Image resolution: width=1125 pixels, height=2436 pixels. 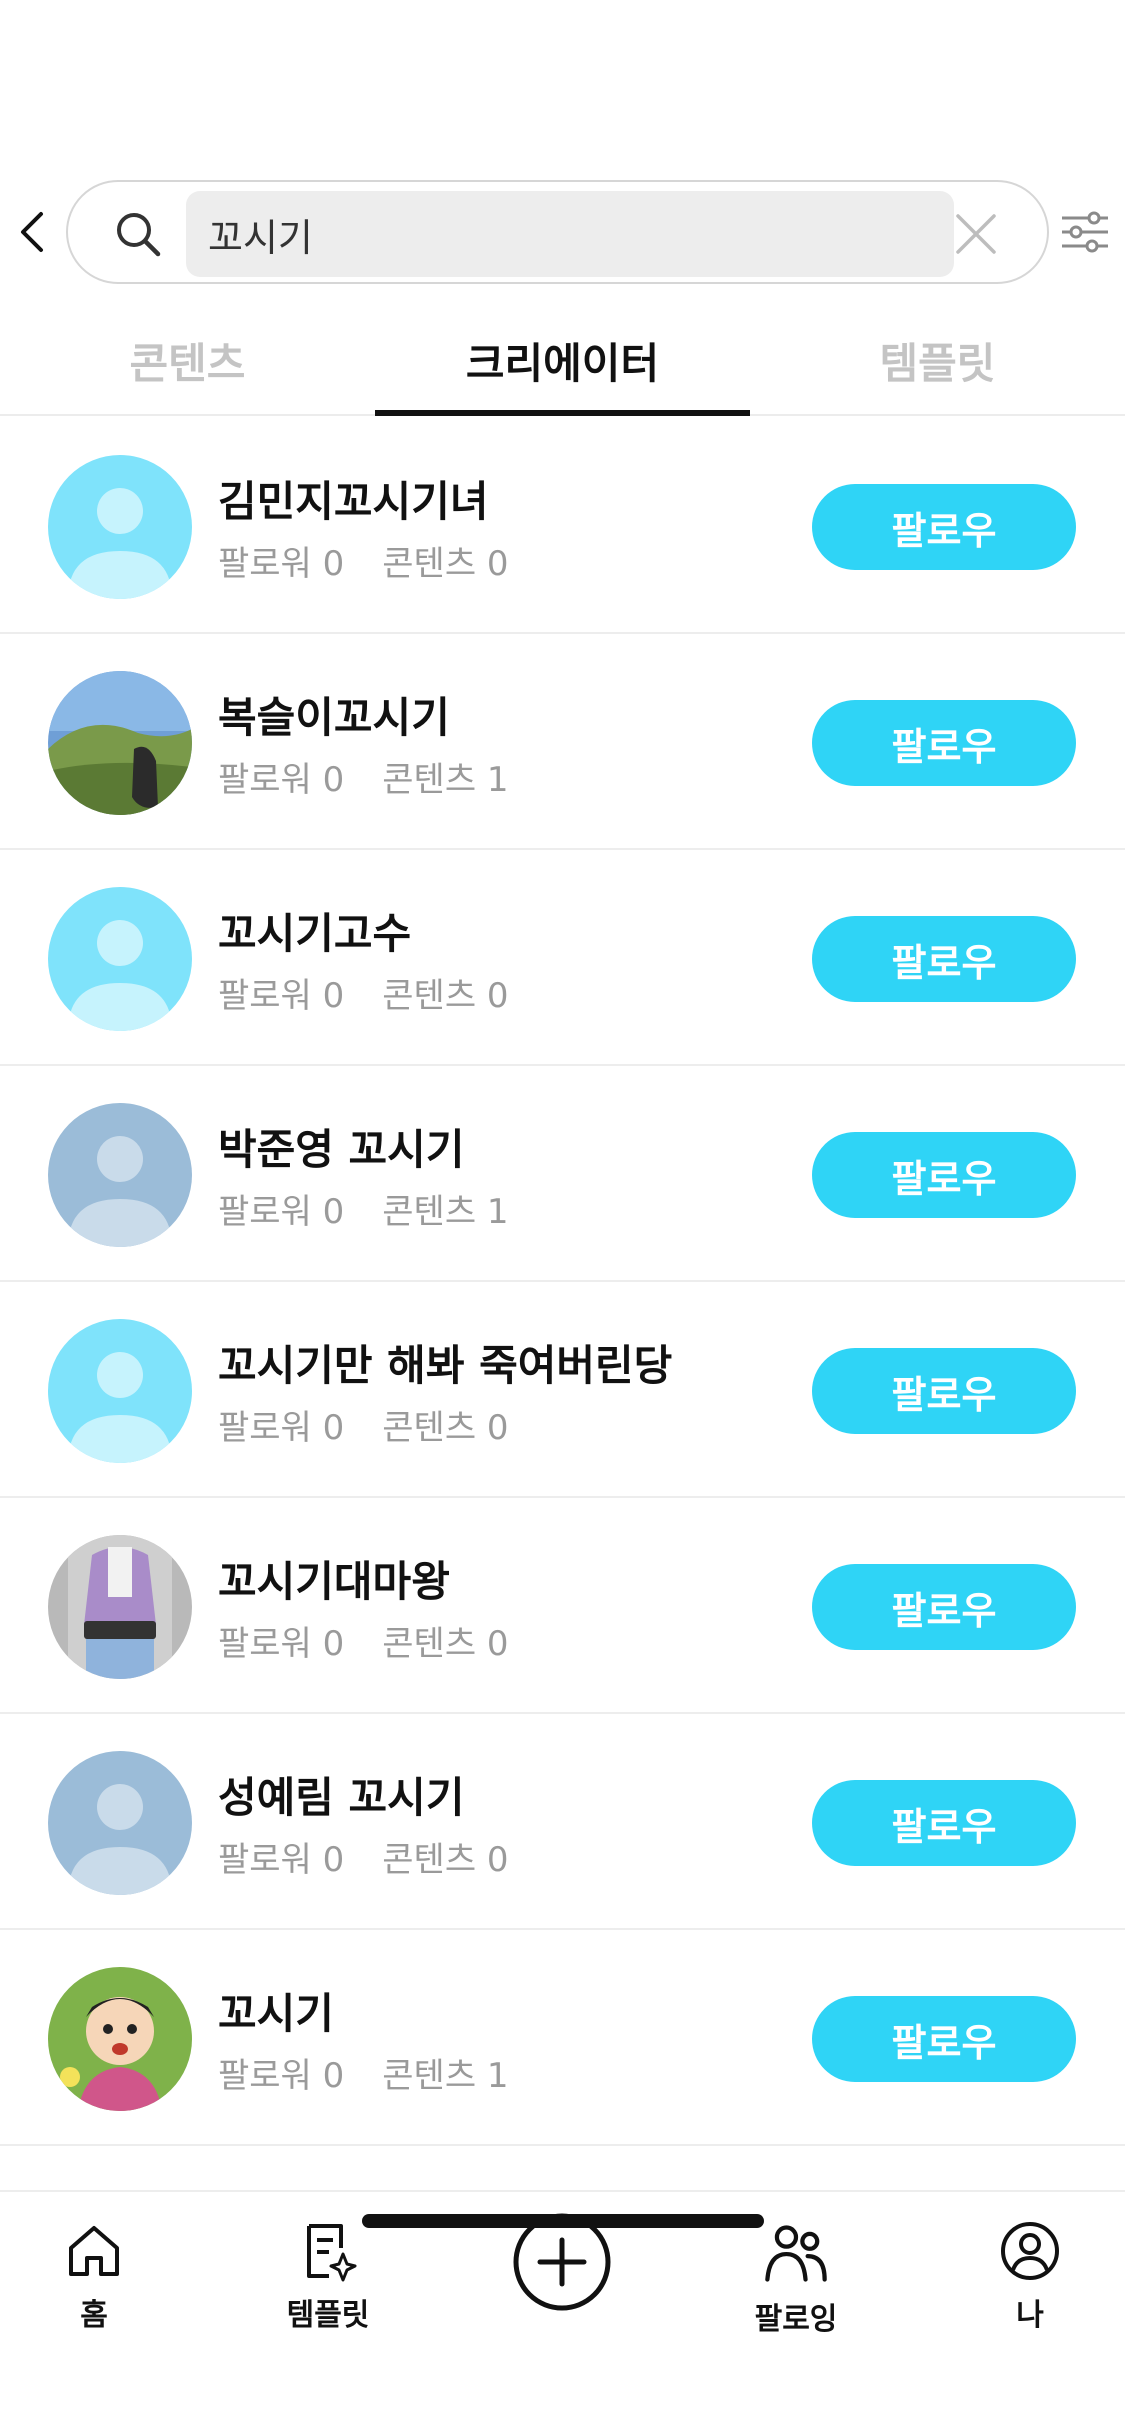 I want to click on nav-home: 홈, so click(x=94, y=2276).